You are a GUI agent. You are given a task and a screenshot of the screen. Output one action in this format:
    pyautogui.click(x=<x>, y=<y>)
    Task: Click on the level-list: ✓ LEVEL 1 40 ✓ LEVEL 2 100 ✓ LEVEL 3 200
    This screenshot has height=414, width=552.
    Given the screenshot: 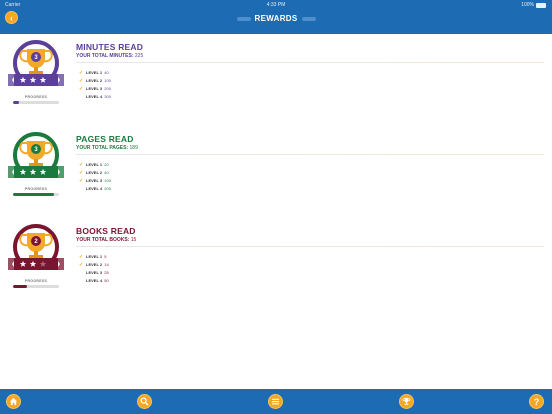 What is the action you would take?
    pyautogui.click(x=311, y=85)
    